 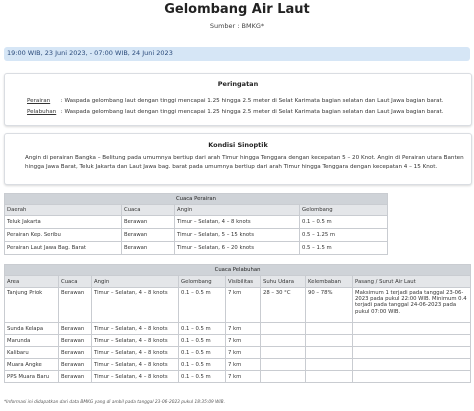 I want to click on cell: Timur – Selatan, 6 – 20 knots, so click(x=237, y=248).